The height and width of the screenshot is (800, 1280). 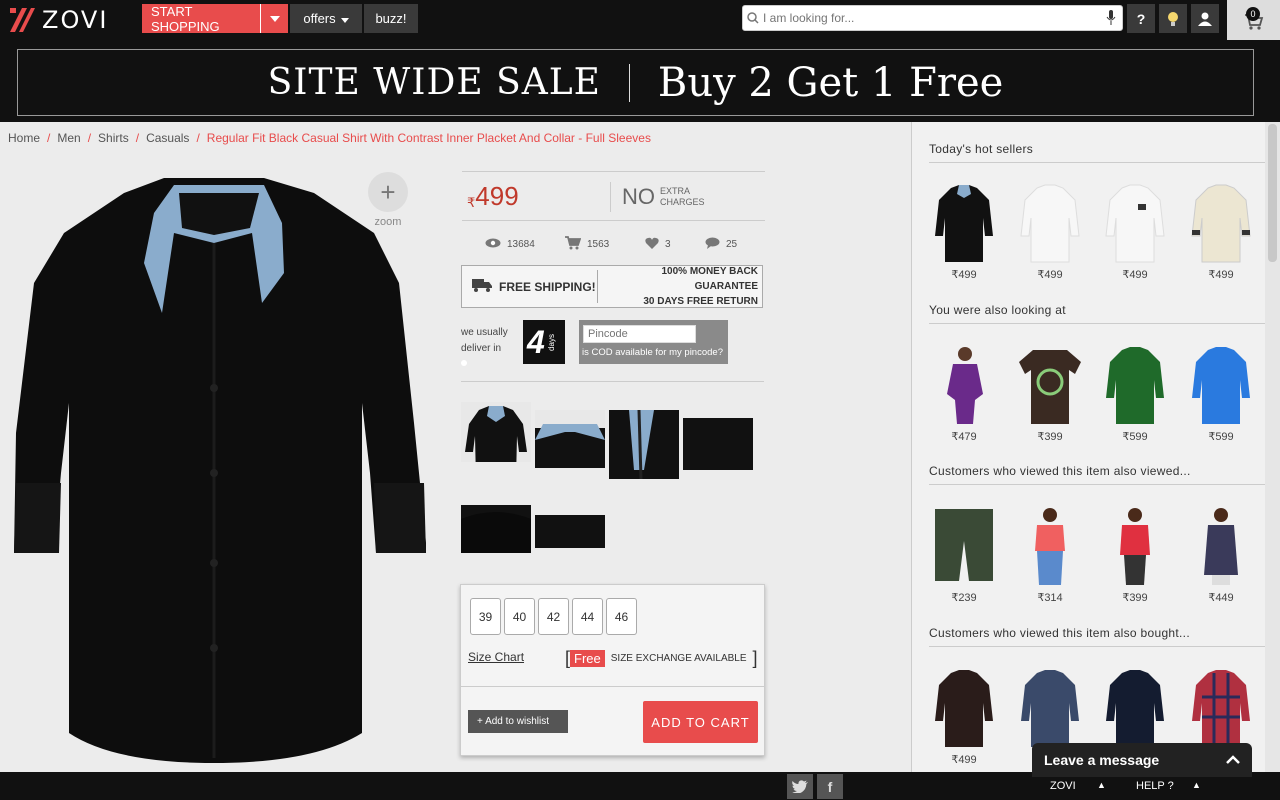 What do you see at coordinates (967, 760) in the screenshot?
I see `price-value: 499` at bounding box center [967, 760].